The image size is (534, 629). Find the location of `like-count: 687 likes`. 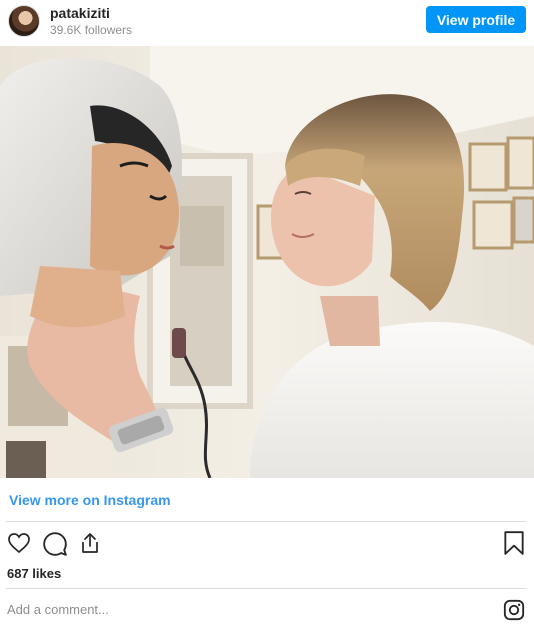

like-count: 687 likes is located at coordinates (34, 573).